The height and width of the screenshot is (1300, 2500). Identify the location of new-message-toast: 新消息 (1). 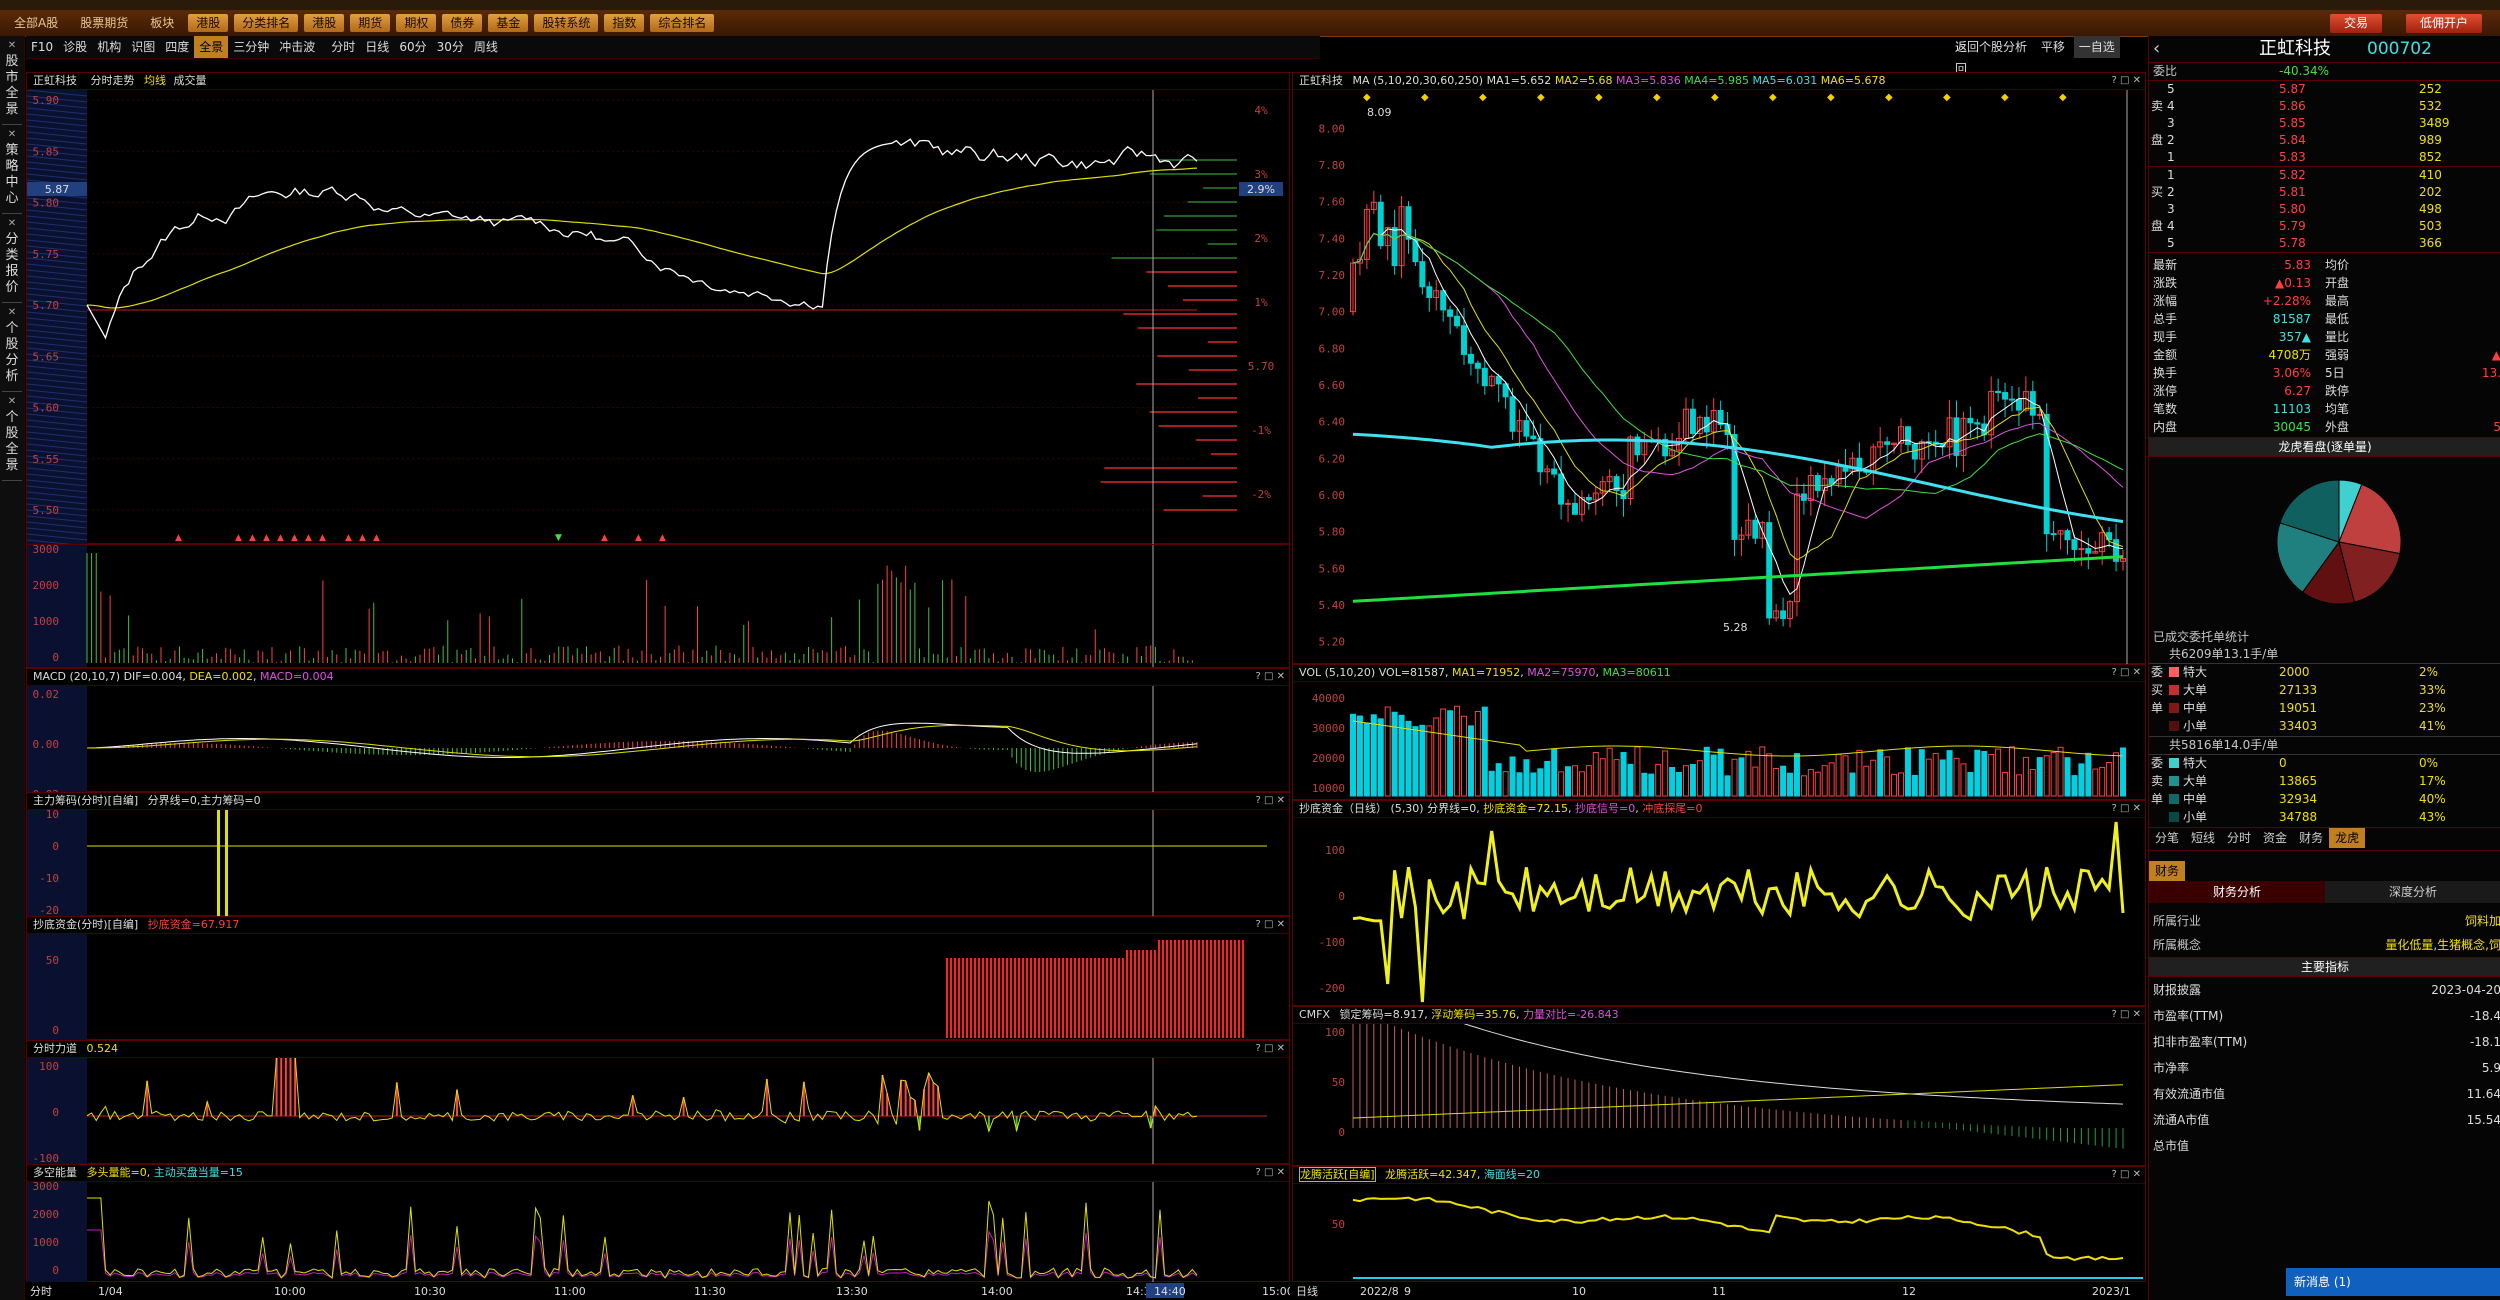
(2393, 1282).